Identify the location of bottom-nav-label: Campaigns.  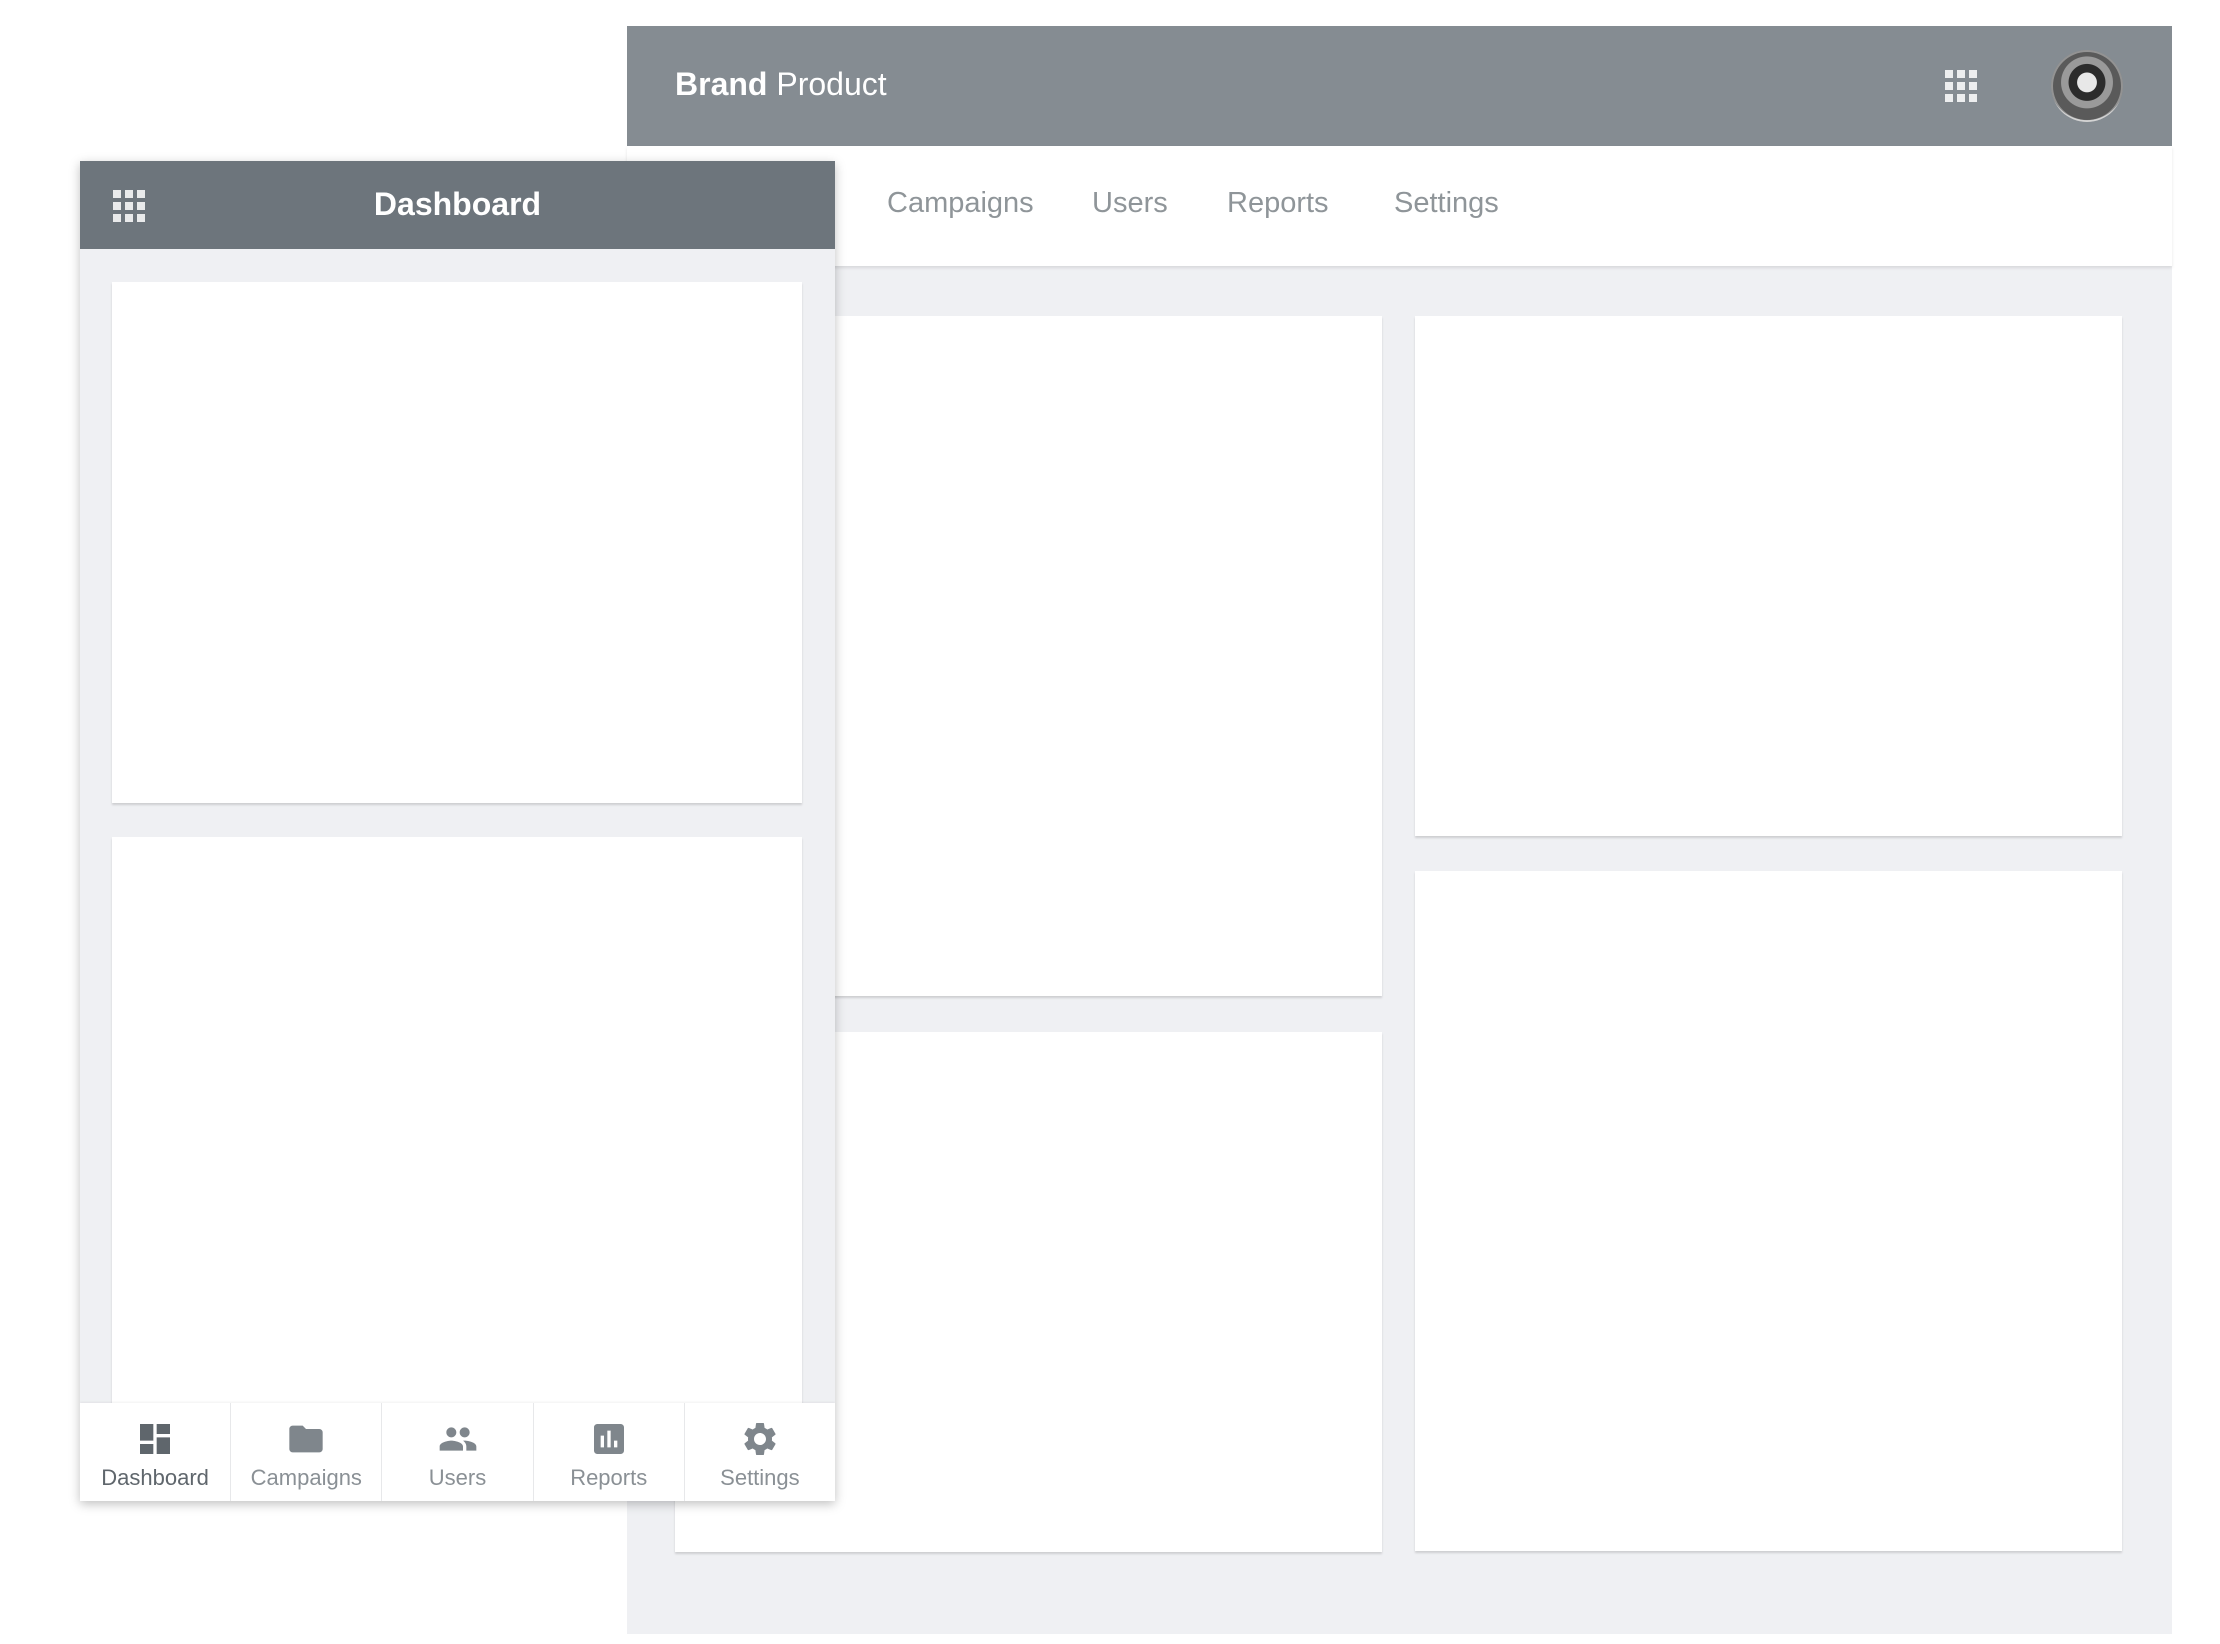
(306, 1477).